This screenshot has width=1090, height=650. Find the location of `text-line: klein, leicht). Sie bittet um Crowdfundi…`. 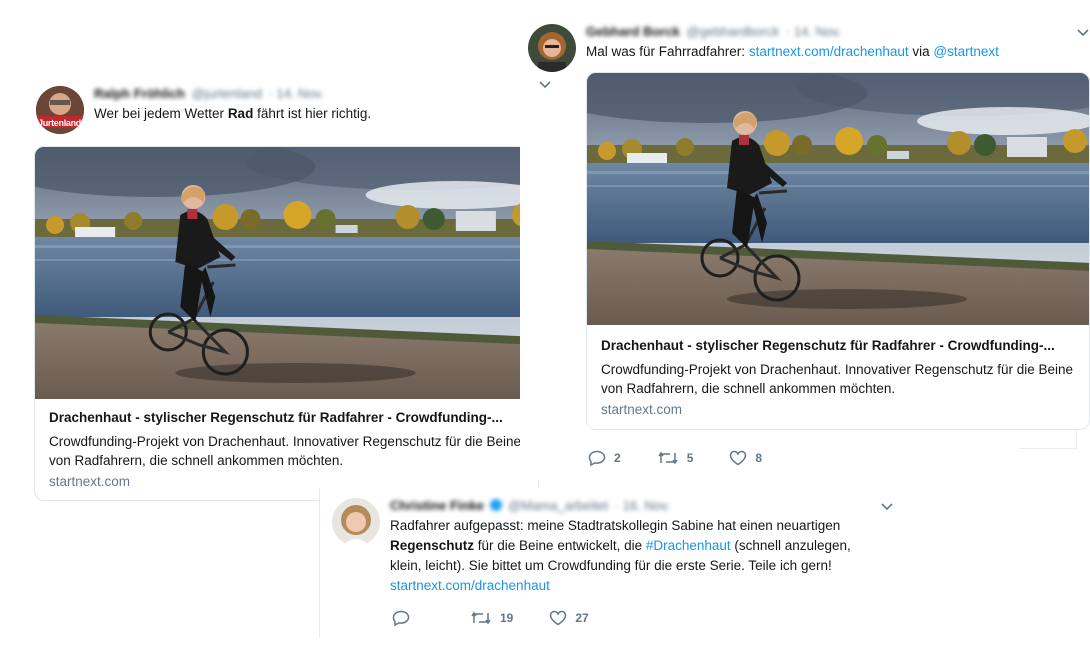

text-line: klein, leicht). Sie bittet um Crowdfundi… is located at coordinates (611, 565).